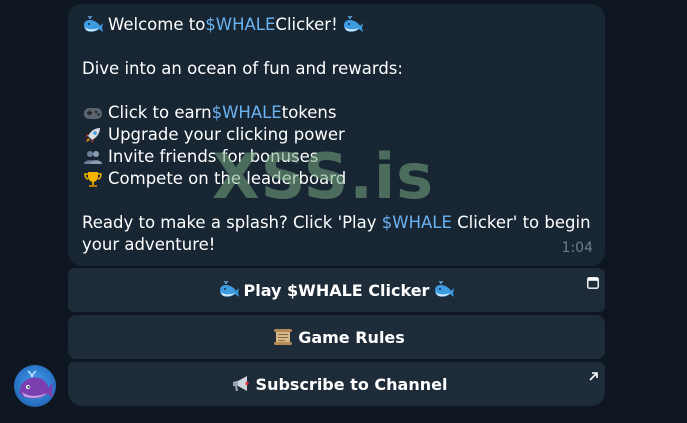 This screenshot has width=687, height=423. I want to click on gamepad-icon, so click(93, 113).